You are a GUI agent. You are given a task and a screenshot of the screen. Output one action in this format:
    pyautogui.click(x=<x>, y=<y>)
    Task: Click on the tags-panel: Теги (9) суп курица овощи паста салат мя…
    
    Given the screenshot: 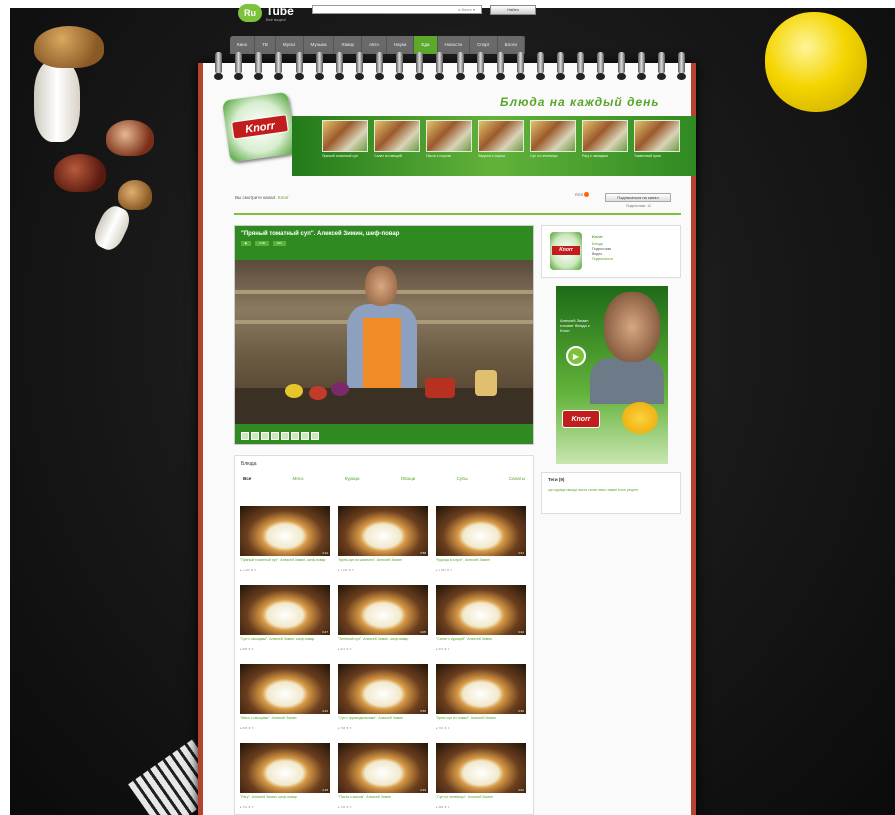 What is the action you would take?
    pyautogui.click(x=611, y=493)
    